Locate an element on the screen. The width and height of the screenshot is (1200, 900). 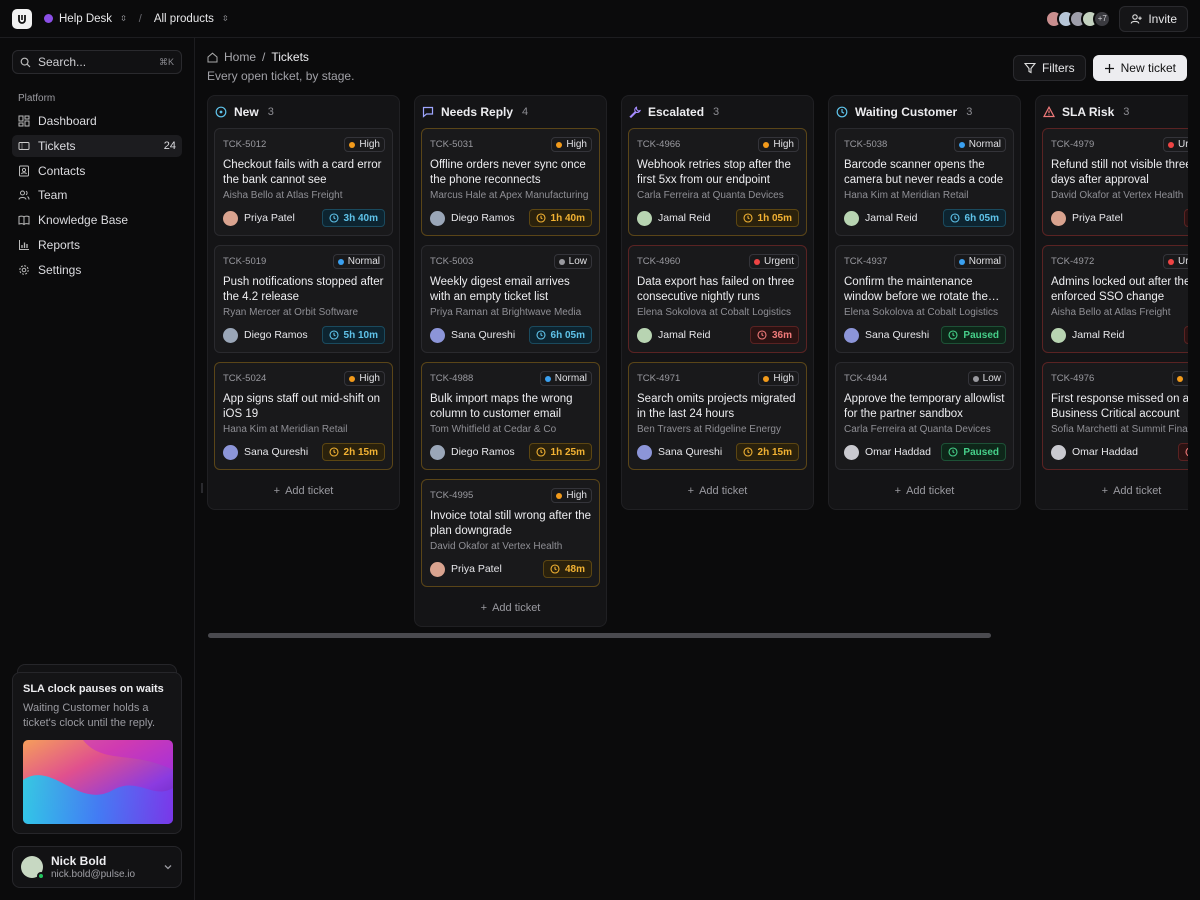
assignee-name: Sana Qureshi is located at coordinates (897, 335).